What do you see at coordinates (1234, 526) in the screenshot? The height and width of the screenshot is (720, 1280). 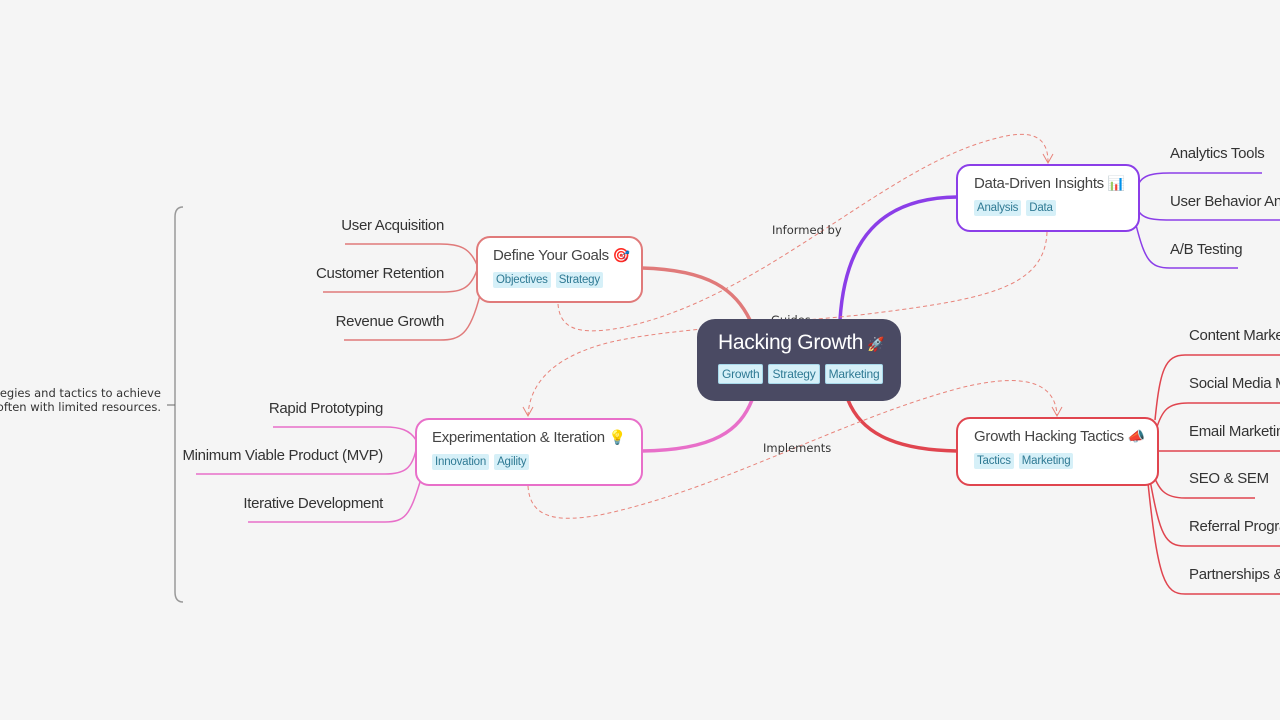 I see `subtopic-referral-programs: Referral Progra` at bounding box center [1234, 526].